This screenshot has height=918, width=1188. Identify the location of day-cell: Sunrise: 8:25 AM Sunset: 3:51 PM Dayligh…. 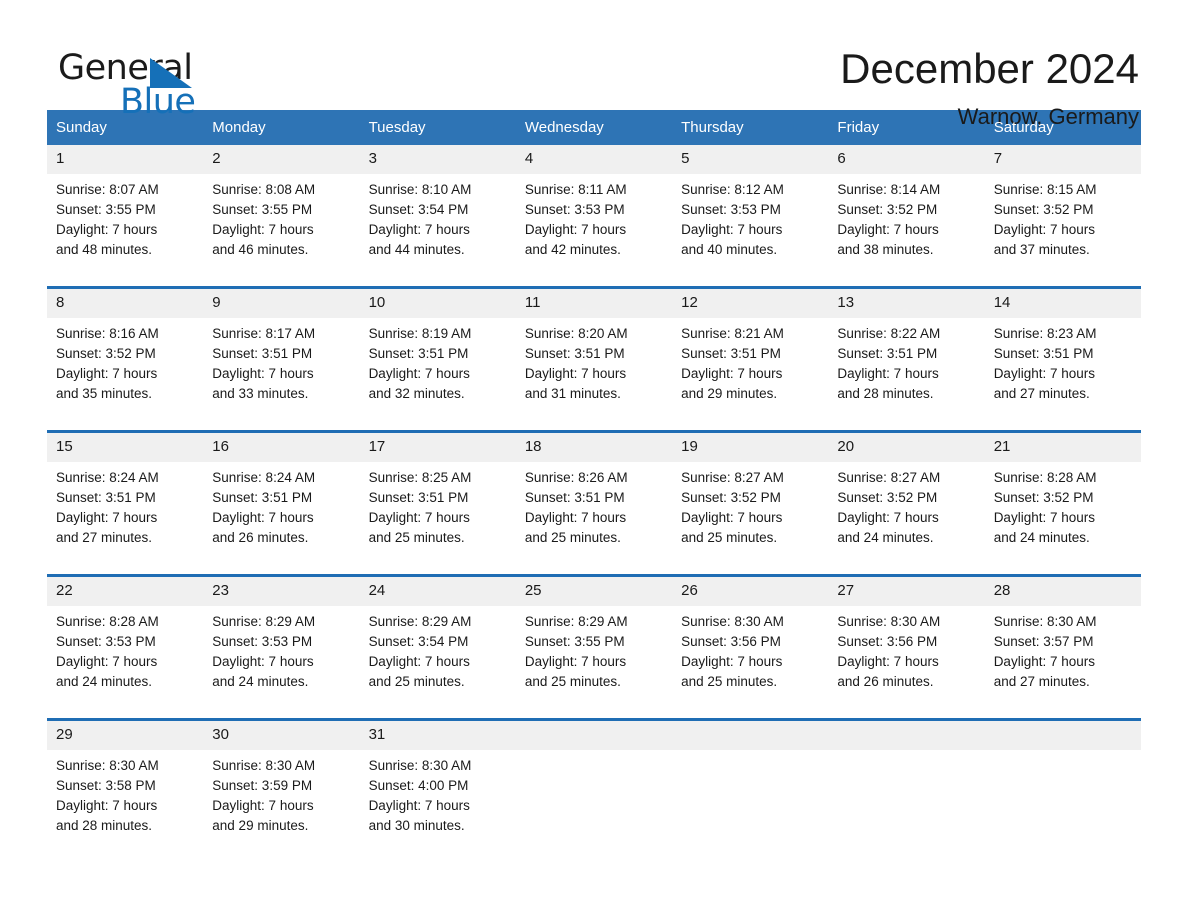
(437, 509).